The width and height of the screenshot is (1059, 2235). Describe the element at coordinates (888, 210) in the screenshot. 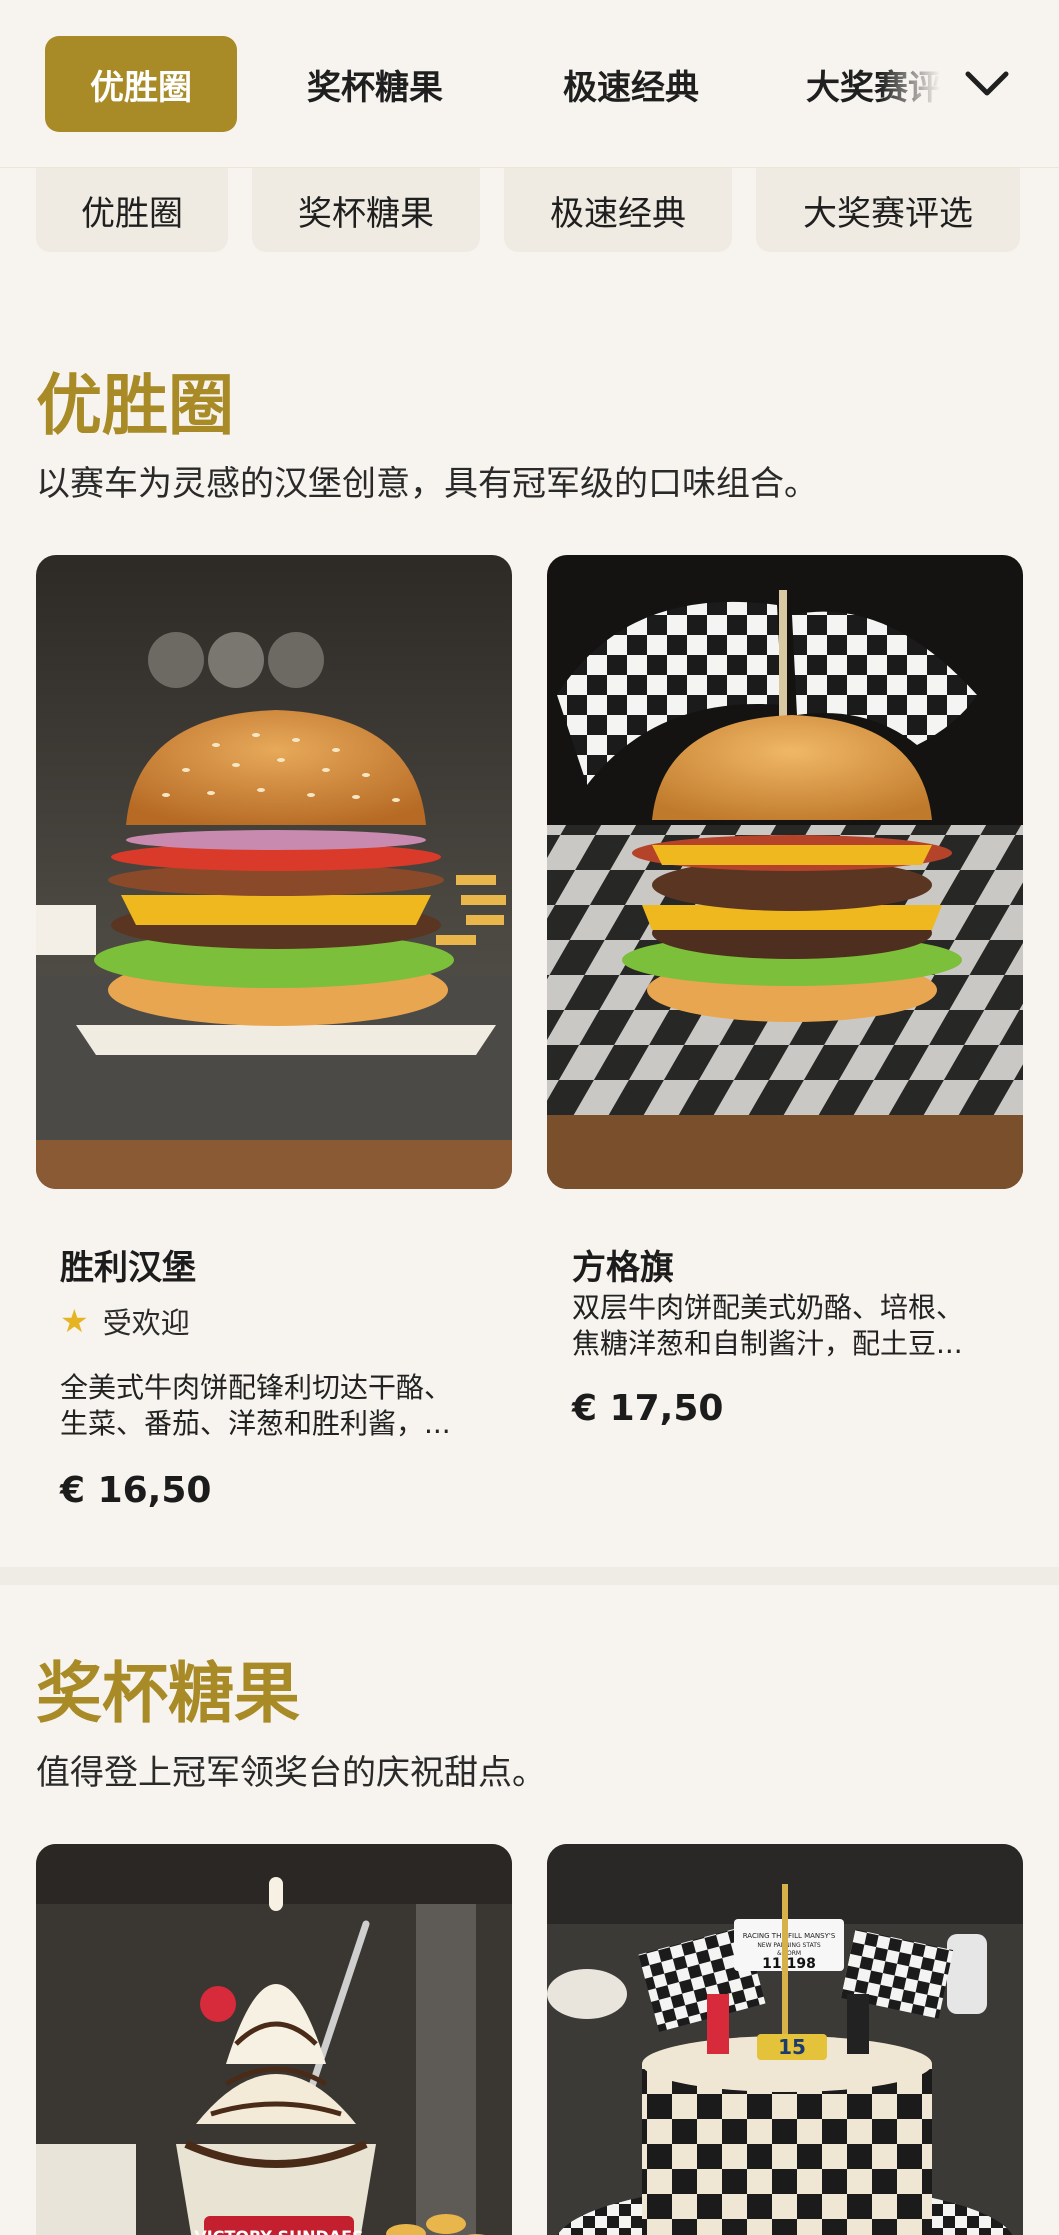

I see `pill-grand-prix-picks: 大奖赛评选` at that location.